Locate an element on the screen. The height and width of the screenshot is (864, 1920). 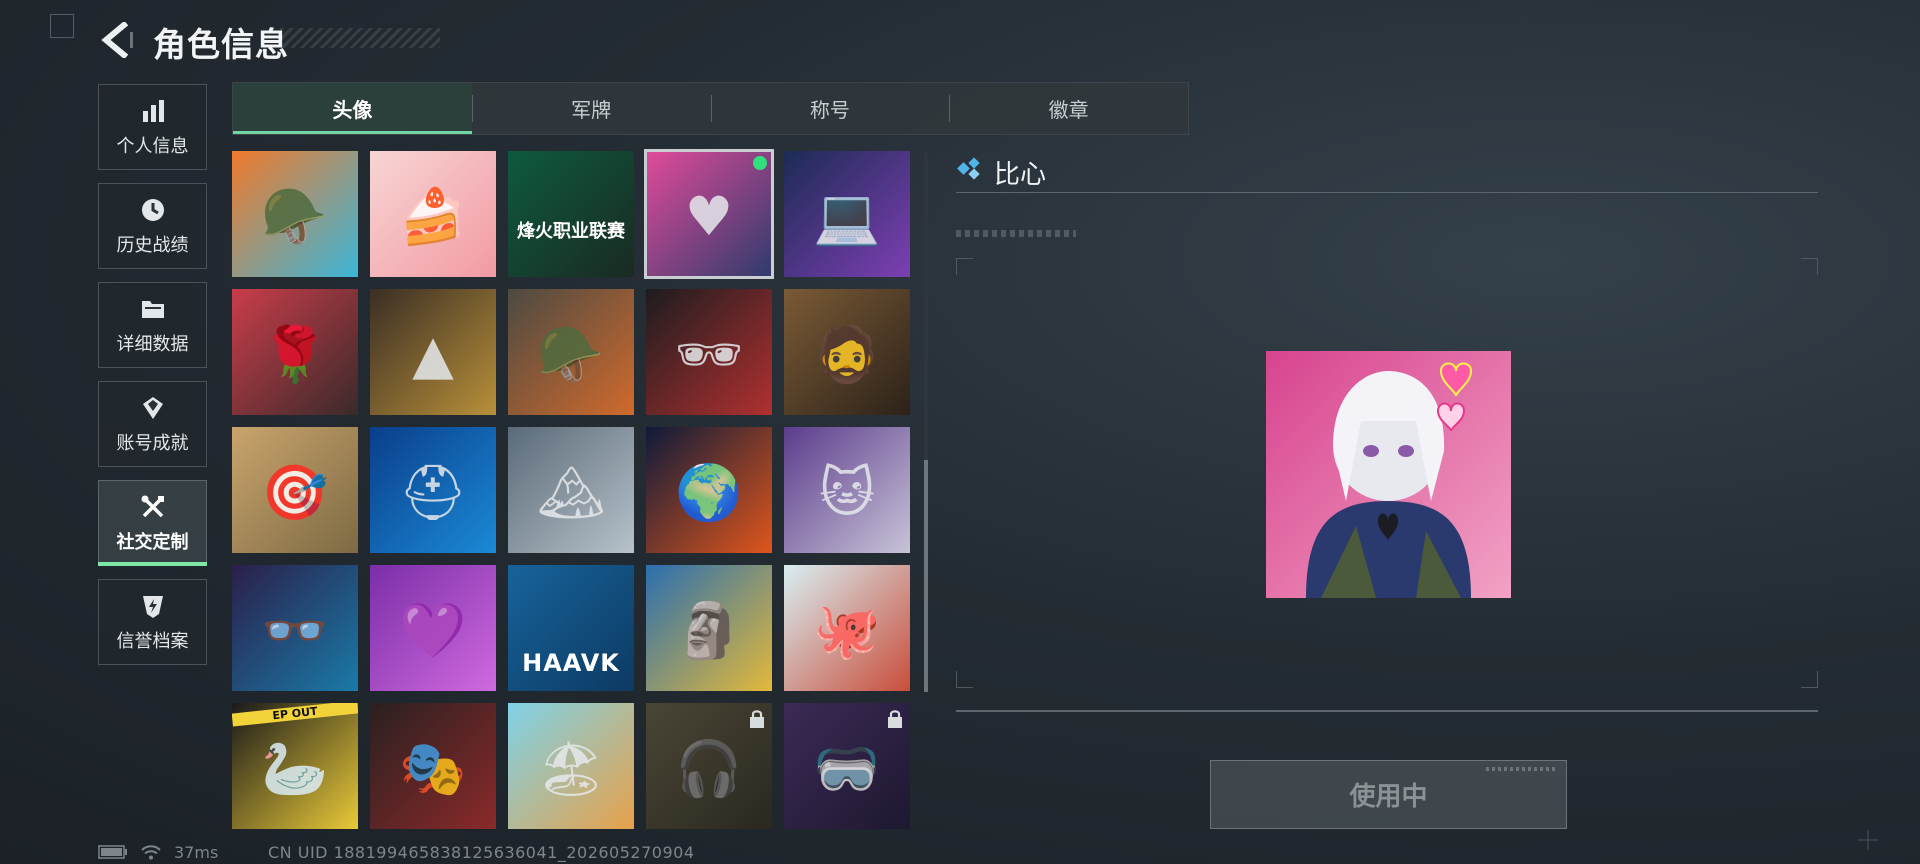
avatar-art: 🍰 is located at coordinates (433, 216).